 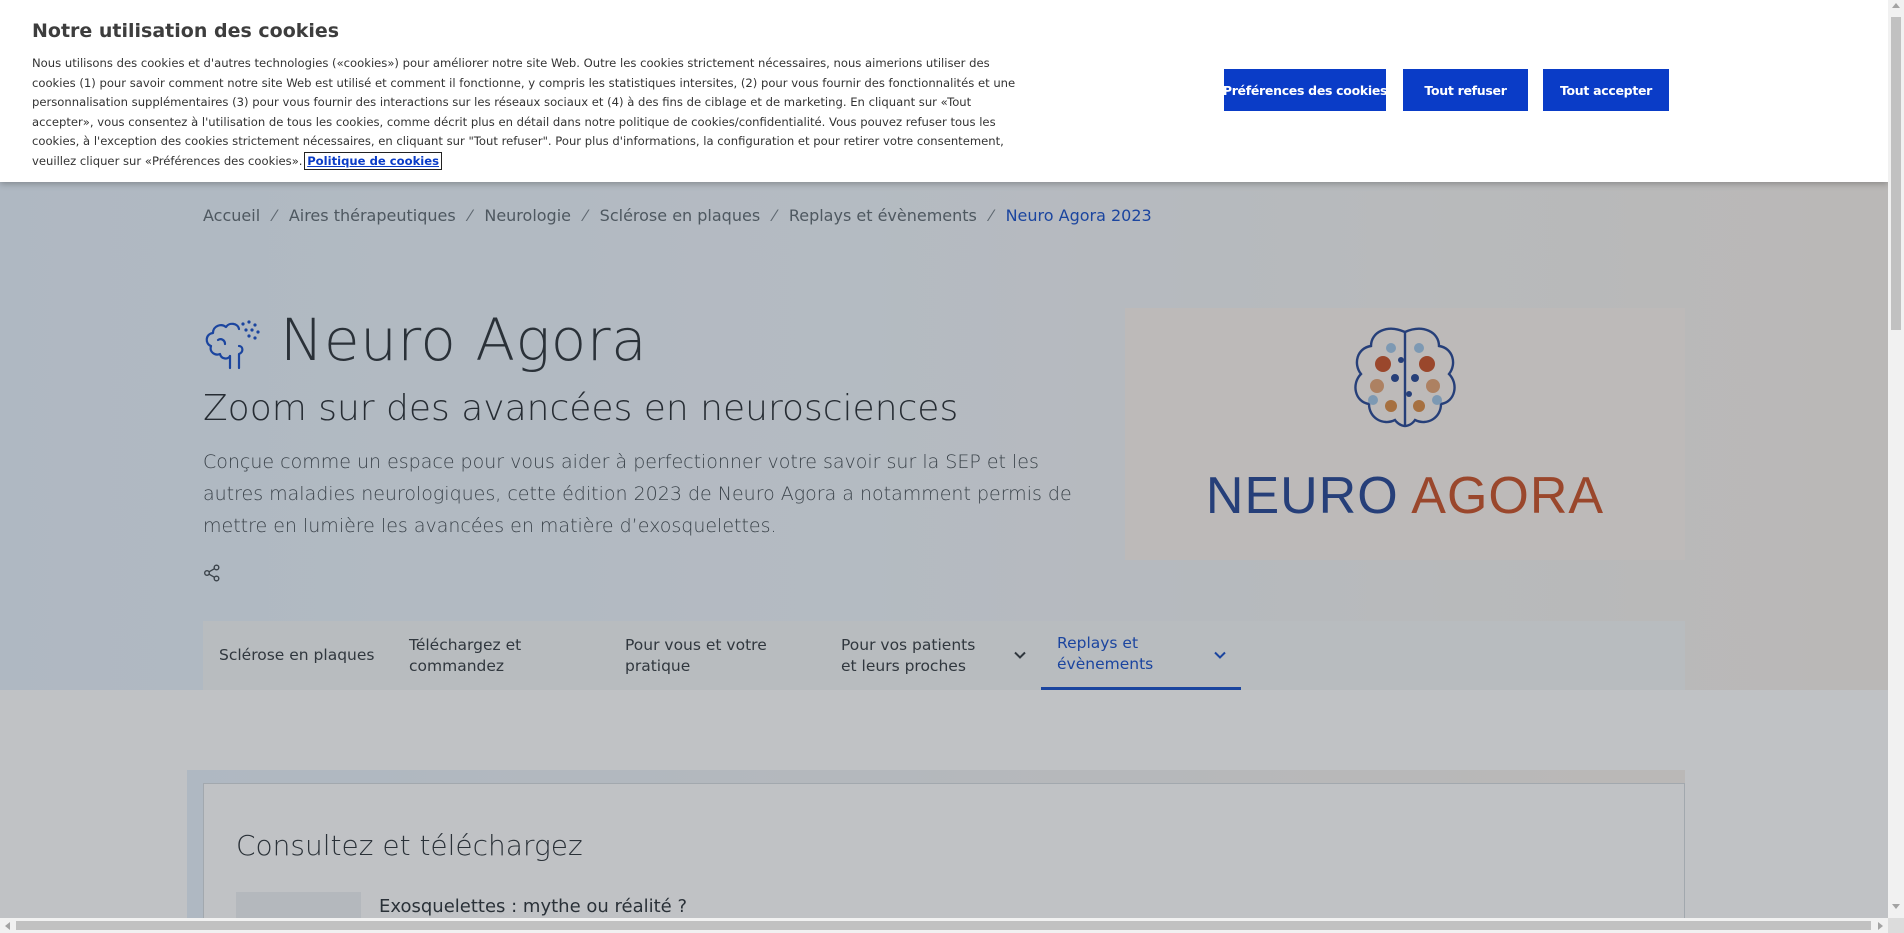 What do you see at coordinates (1896, 459) in the screenshot?
I see `vertical-scrollbar` at bounding box center [1896, 459].